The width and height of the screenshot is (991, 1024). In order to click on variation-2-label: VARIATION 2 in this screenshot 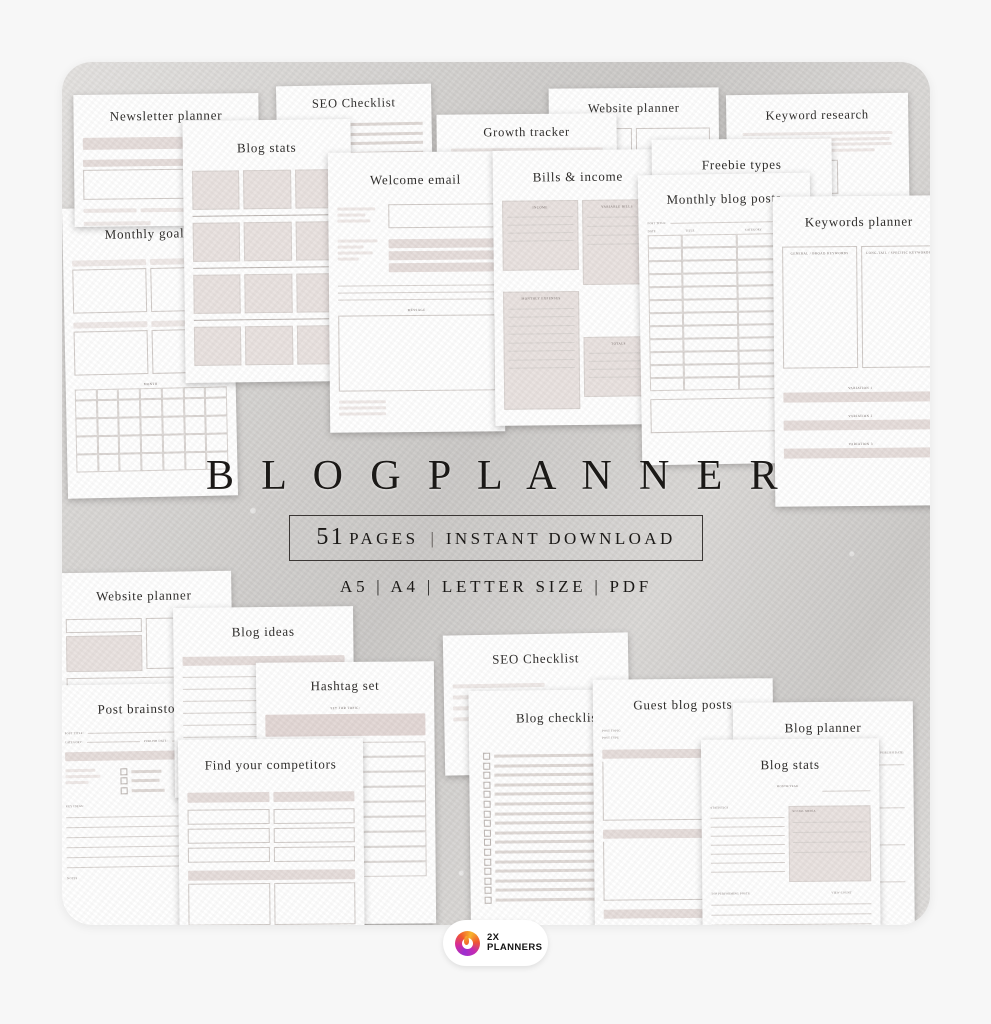, I will do `click(860, 416)`.